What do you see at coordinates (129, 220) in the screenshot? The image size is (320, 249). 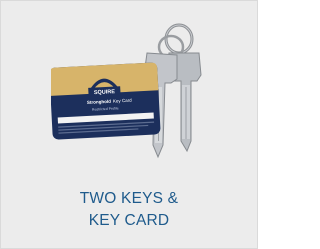 I see `caption-line-2: KEY CARD` at bounding box center [129, 220].